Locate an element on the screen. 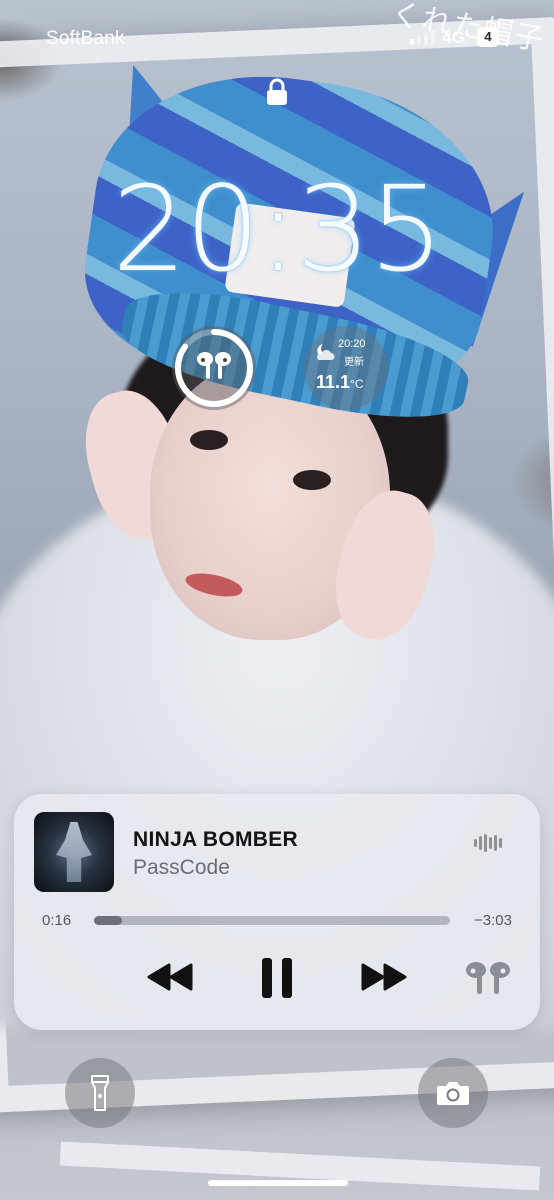 The width and height of the screenshot is (554, 1200). camera-icon is located at coordinates (453, 1093).